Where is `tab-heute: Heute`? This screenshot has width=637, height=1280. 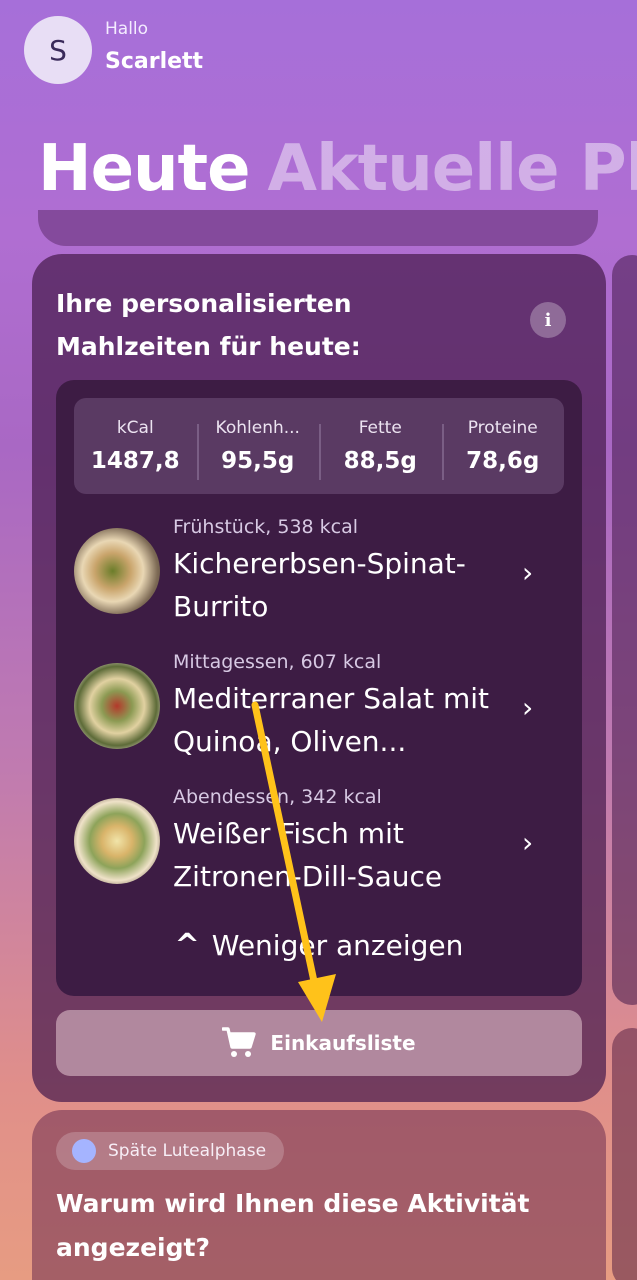
tab-heute: Heute is located at coordinates (144, 169).